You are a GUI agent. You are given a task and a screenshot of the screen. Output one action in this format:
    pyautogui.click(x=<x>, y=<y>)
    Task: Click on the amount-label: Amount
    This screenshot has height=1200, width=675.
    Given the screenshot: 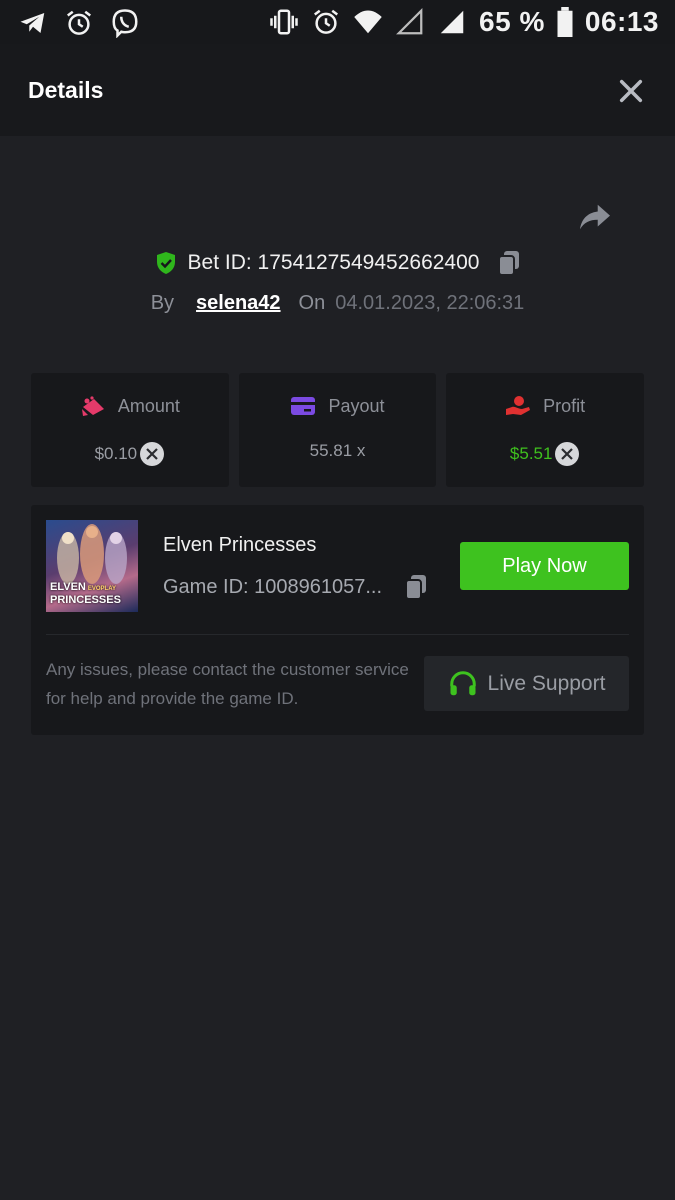 What is the action you would take?
    pyautogui.click(x=148, y=405)
    